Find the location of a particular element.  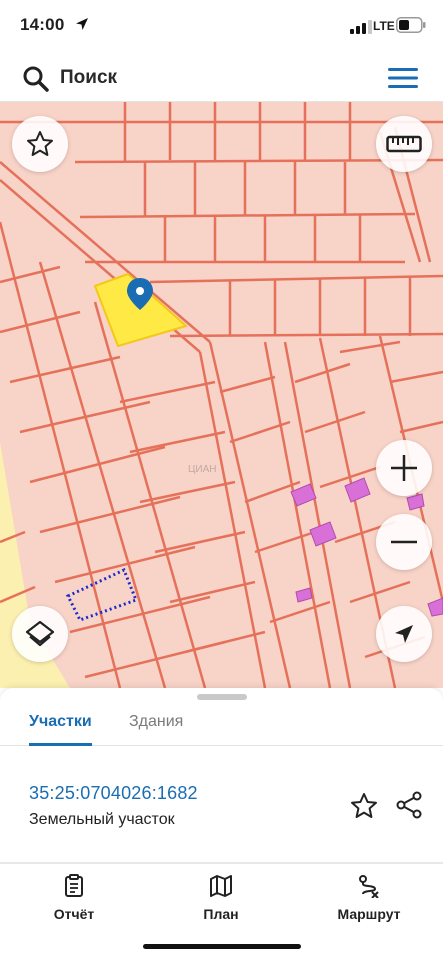

layers-button is located at coordinates (40, 634).